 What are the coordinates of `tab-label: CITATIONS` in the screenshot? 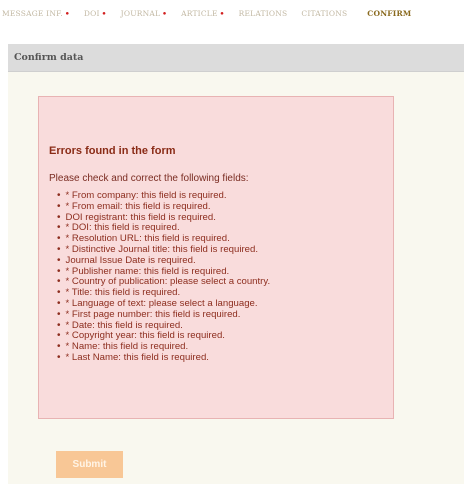 It's located at (324, 13).